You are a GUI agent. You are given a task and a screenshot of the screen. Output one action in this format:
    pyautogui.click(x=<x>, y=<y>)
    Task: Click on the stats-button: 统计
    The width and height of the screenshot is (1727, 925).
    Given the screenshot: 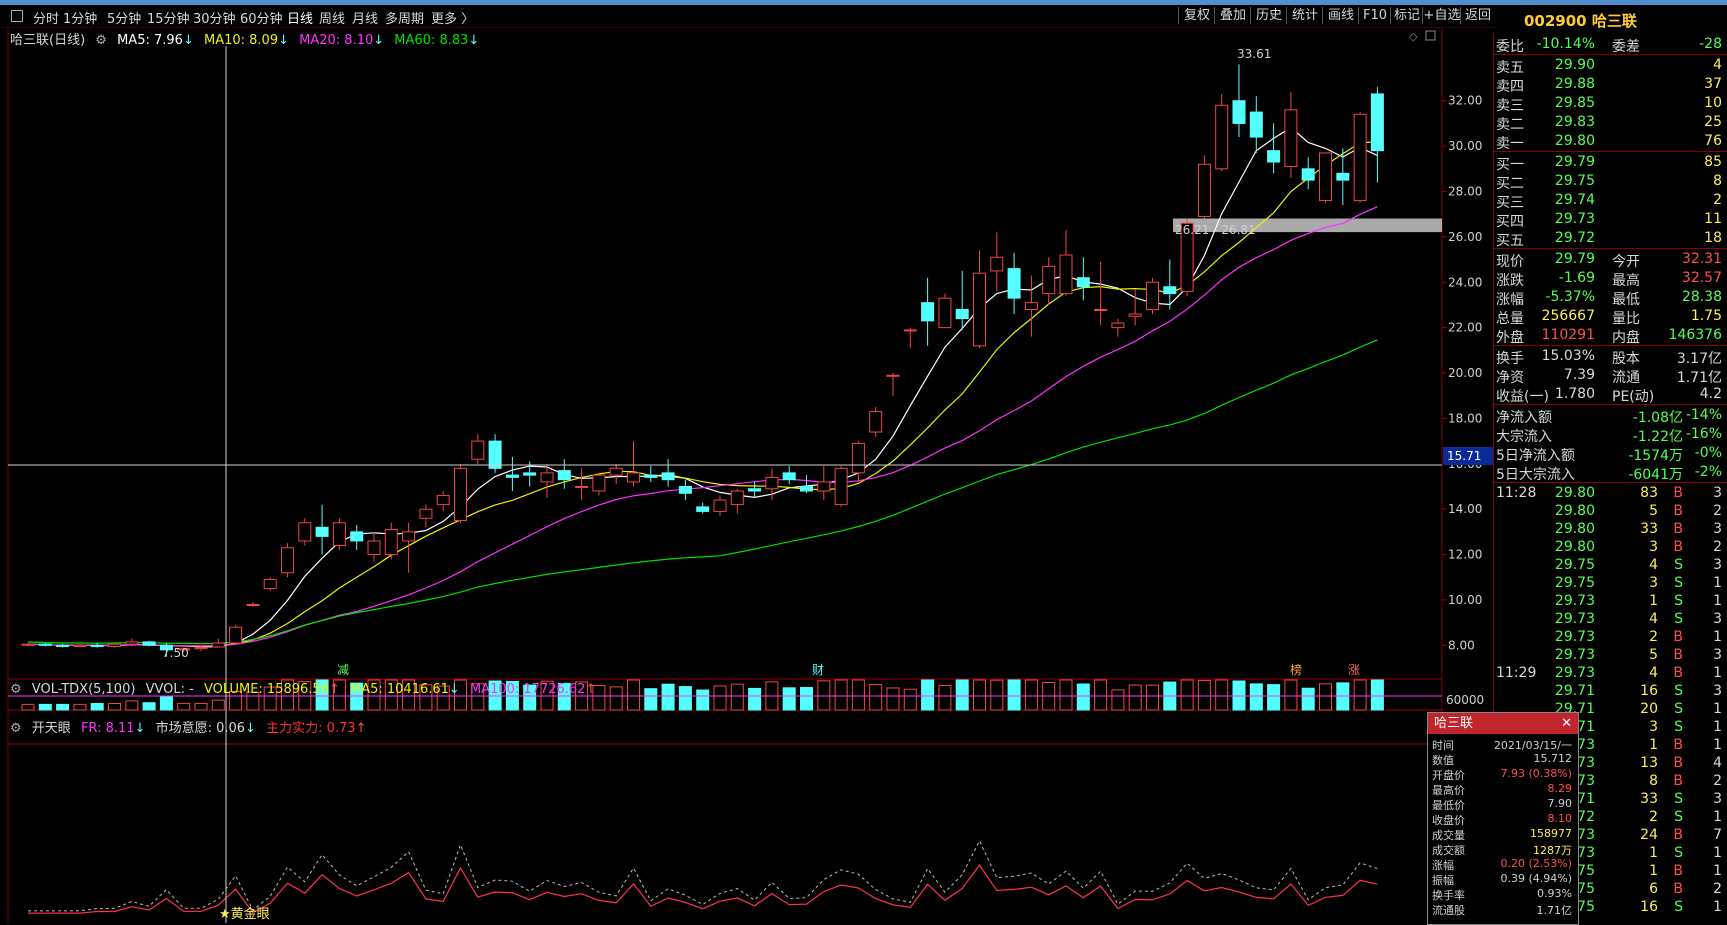 What is the action you would take?
    pyautogui.click(x=1304, y=15)
    